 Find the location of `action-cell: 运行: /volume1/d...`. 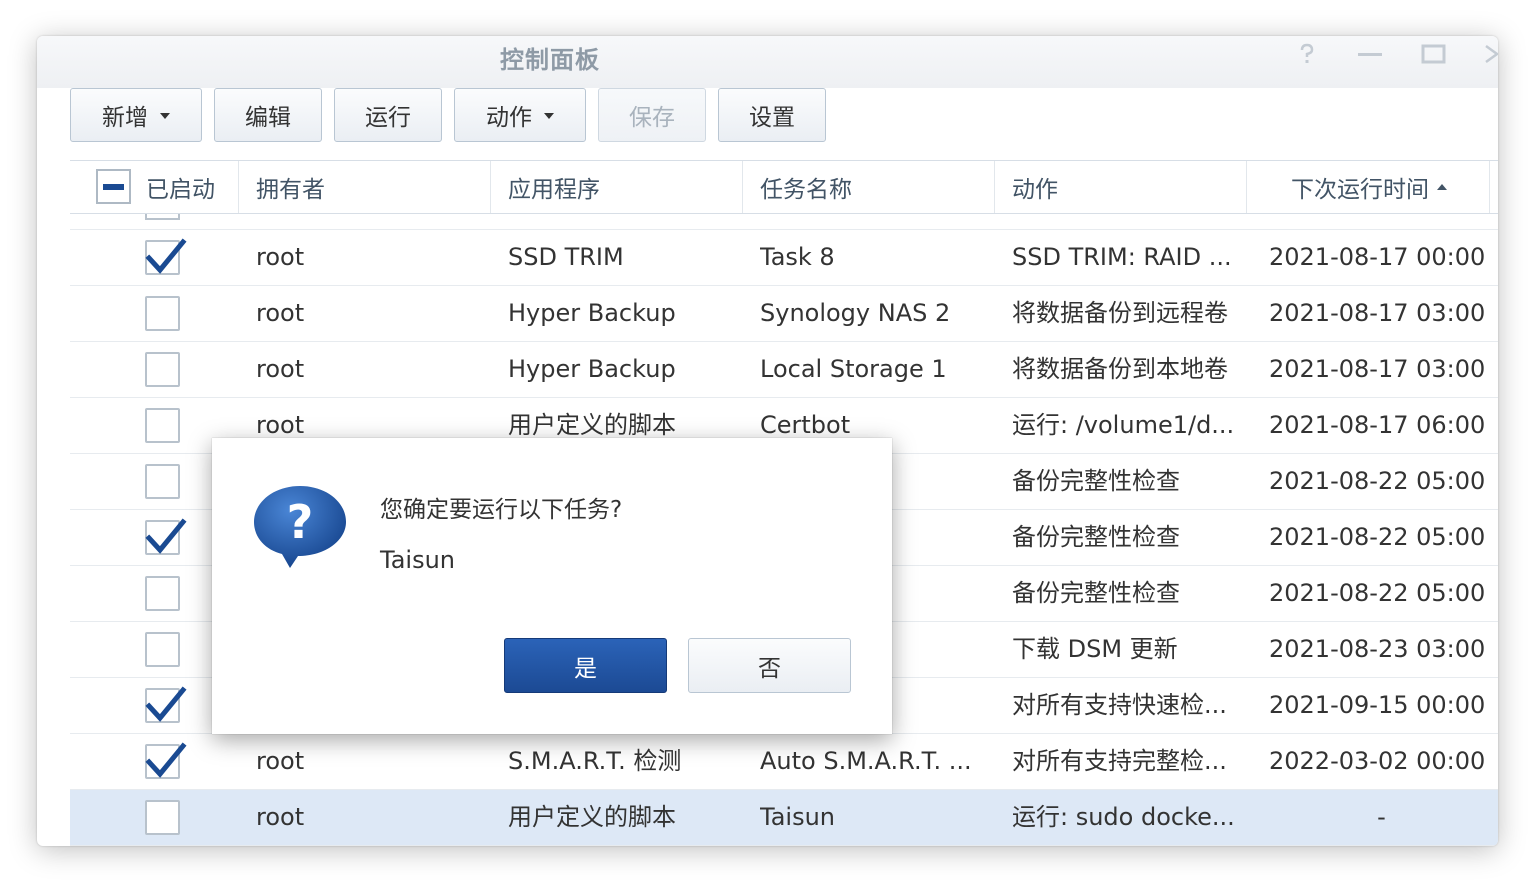

action-cell: 运行: /volume1/d... is located at coordinates (1123, 425).